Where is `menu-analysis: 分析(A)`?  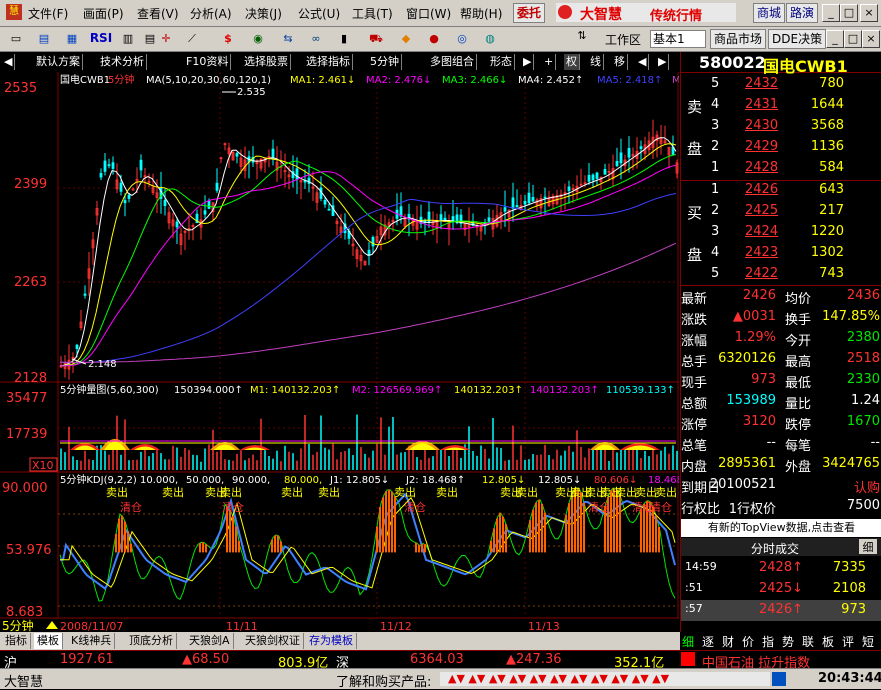 menu-analysis: 分析(A) is located at coordinates (211, 13).